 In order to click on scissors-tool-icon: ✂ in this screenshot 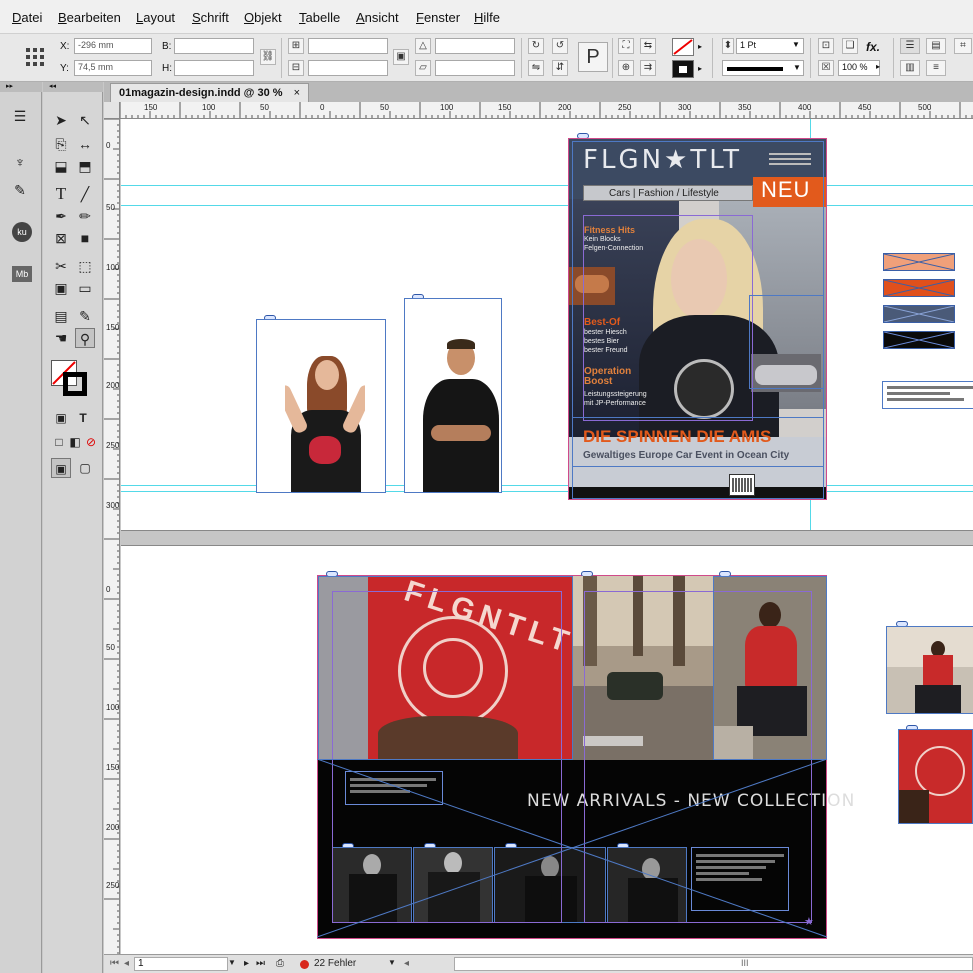, I will do `click(61, 266)`.